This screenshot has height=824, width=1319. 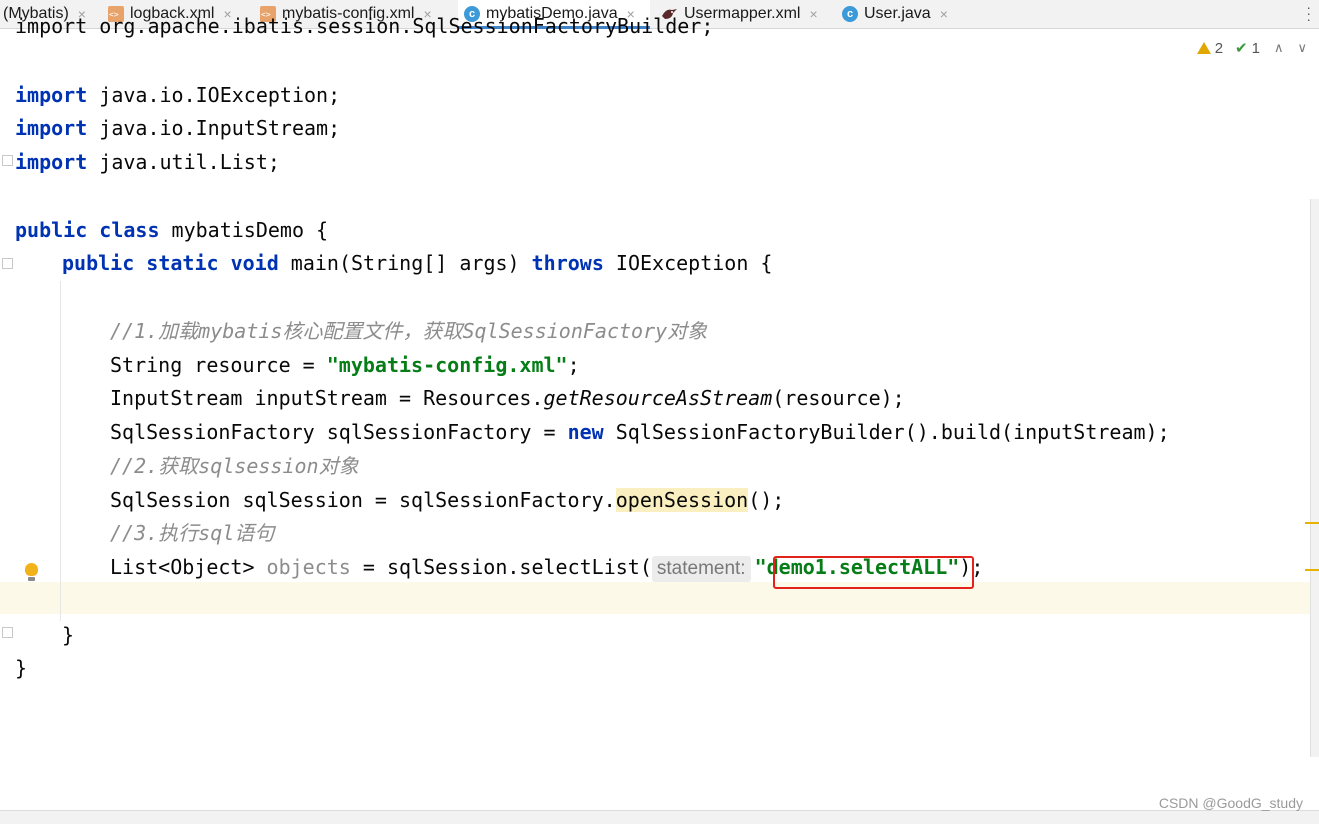 I want to click on tab-user-java: c User.java ×, so click(x=899, y=14).